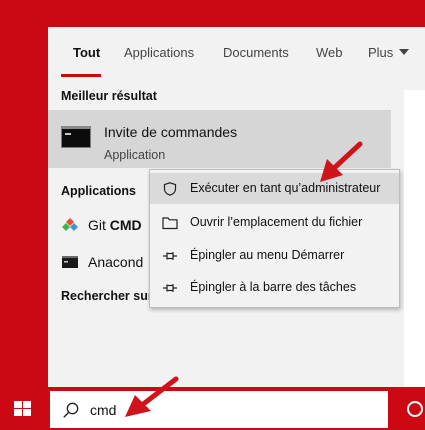  I want to click on search-tabs: Tout Applications Documents Web Plus, so click(236, 52).